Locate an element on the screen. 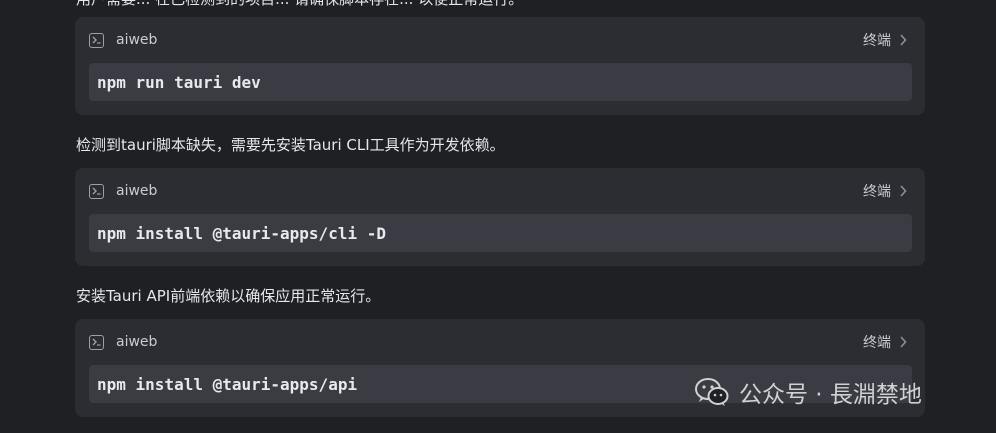  wechat-icon is located at coordinates (712, 392).